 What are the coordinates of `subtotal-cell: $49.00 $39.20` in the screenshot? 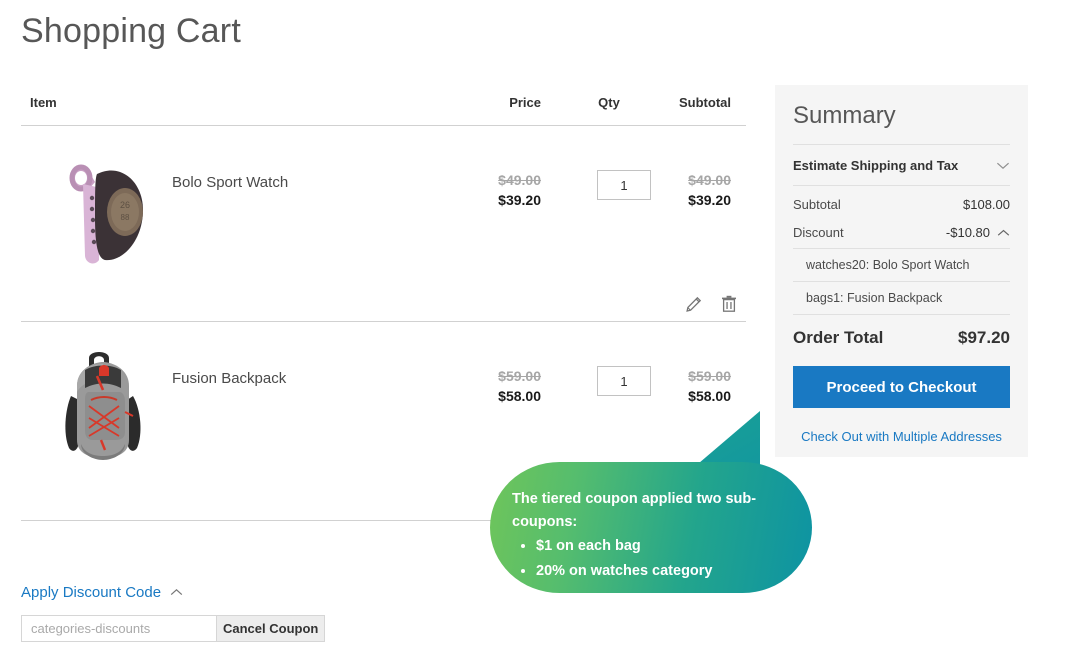 It's located at (686, 190).